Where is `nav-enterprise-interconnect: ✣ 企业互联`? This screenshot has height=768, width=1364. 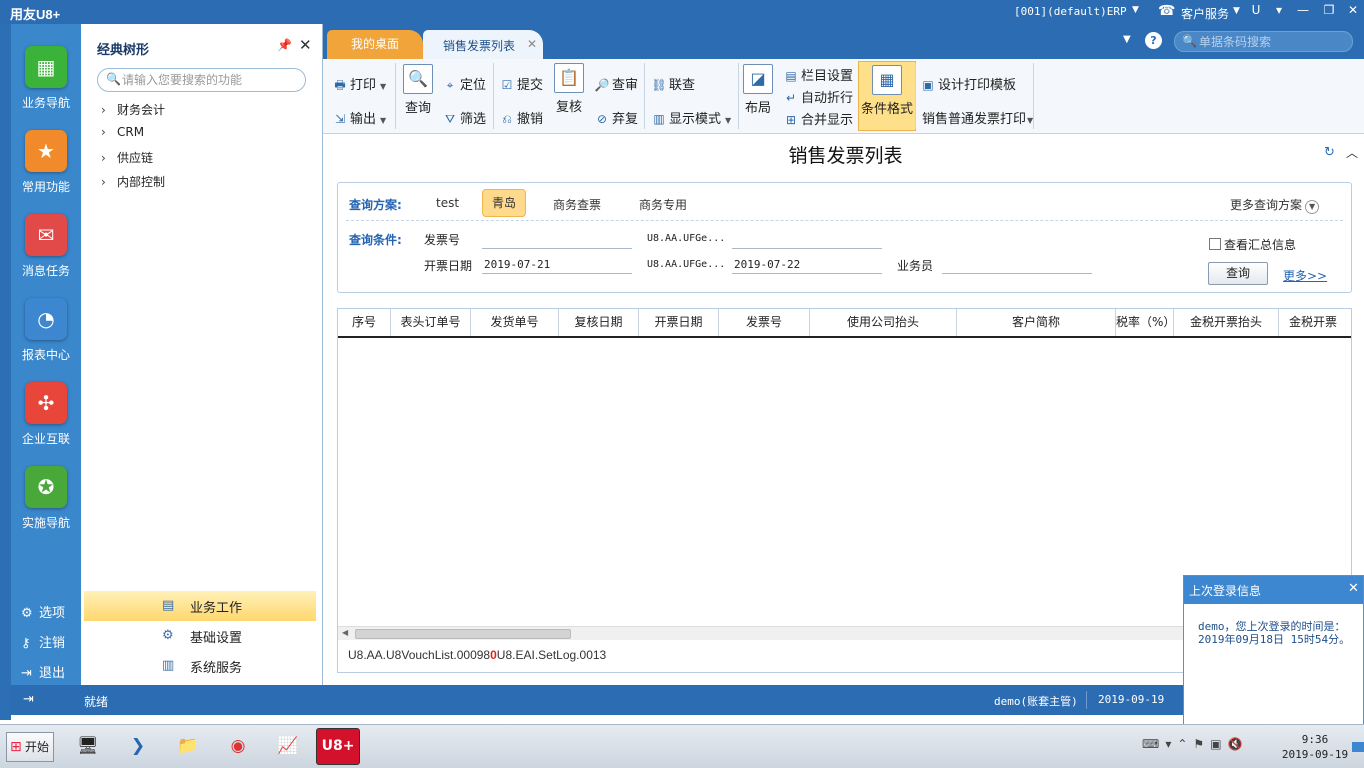
nav-enterprise-interconnect: ✣ 企业互联 is located at coordinates (46, 424).